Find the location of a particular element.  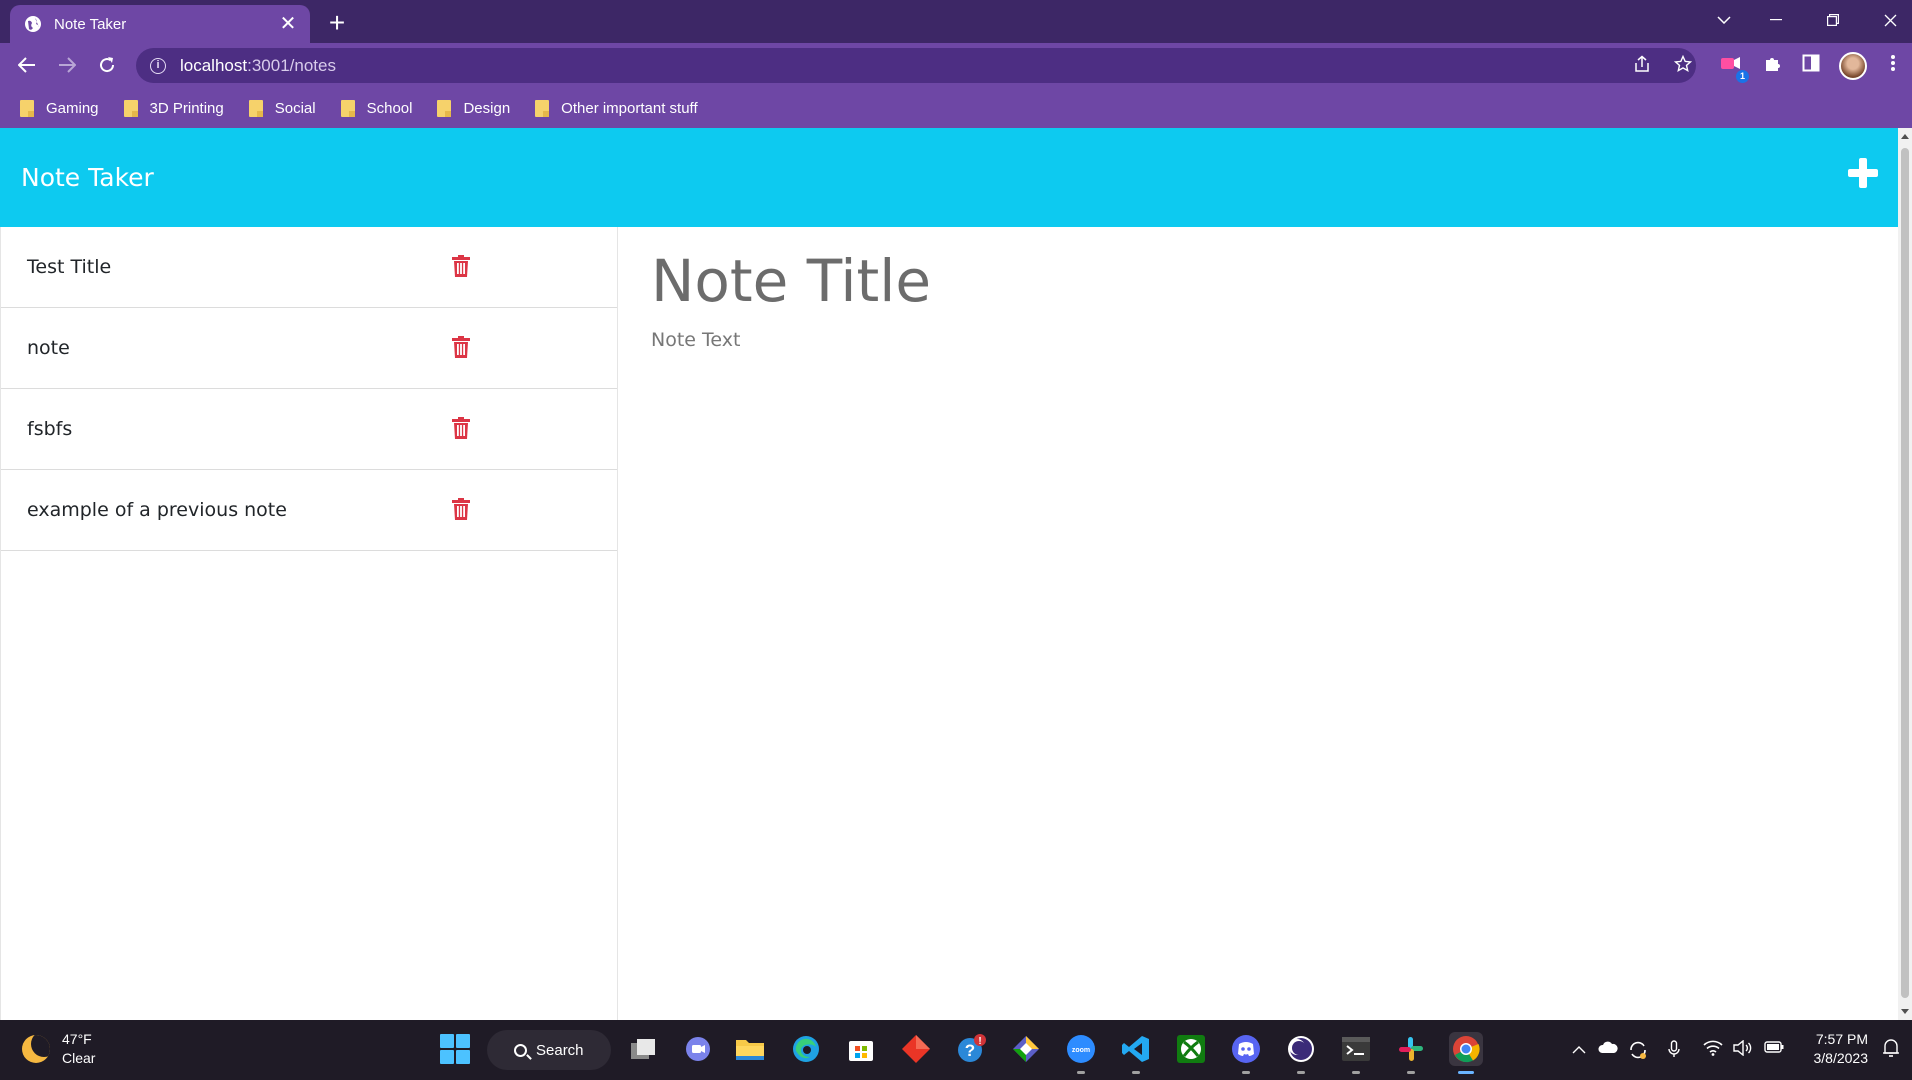

wifi-icon is located at coordinates (1713, 1050).